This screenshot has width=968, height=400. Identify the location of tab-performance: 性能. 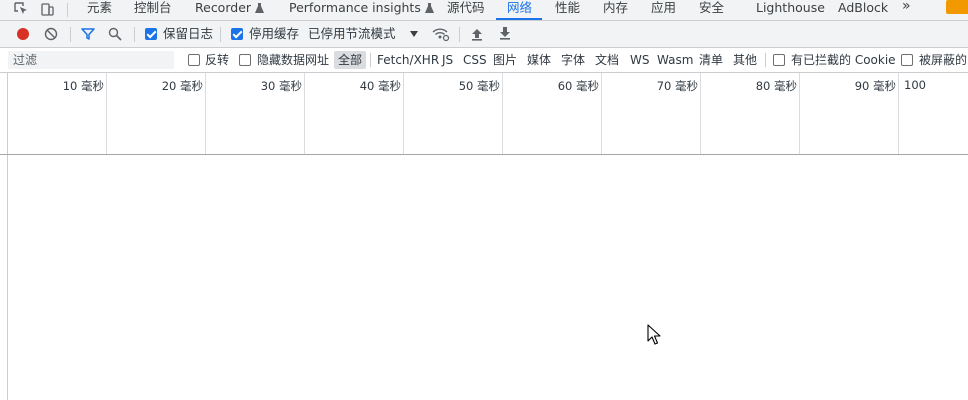
(567, 10).